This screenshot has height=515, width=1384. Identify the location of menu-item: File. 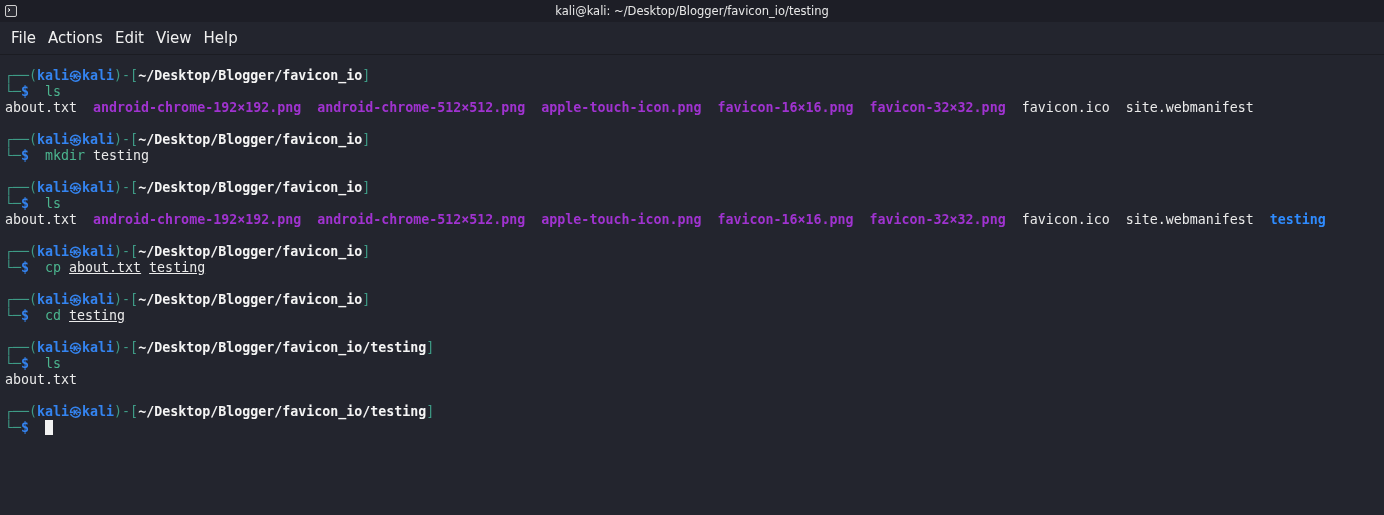
(24, 38).